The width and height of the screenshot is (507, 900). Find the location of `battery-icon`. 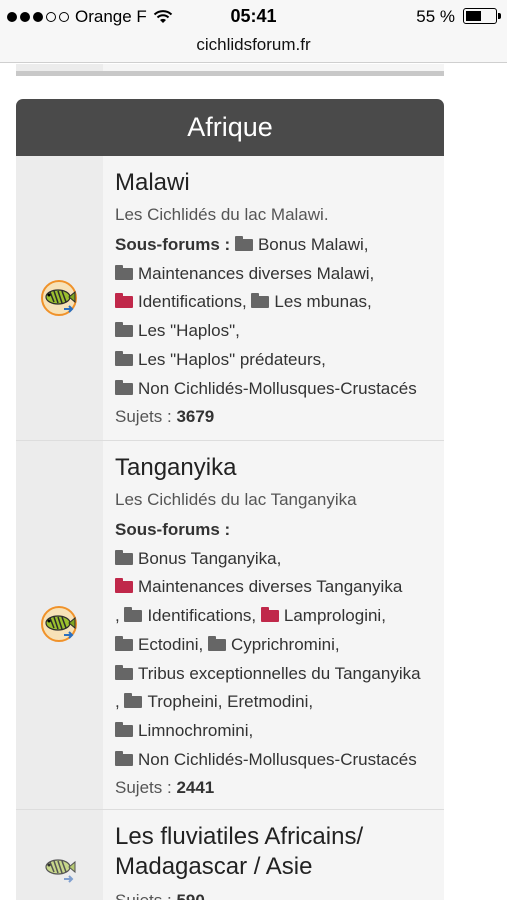

battery-icon is located at coordinates (482, 16).